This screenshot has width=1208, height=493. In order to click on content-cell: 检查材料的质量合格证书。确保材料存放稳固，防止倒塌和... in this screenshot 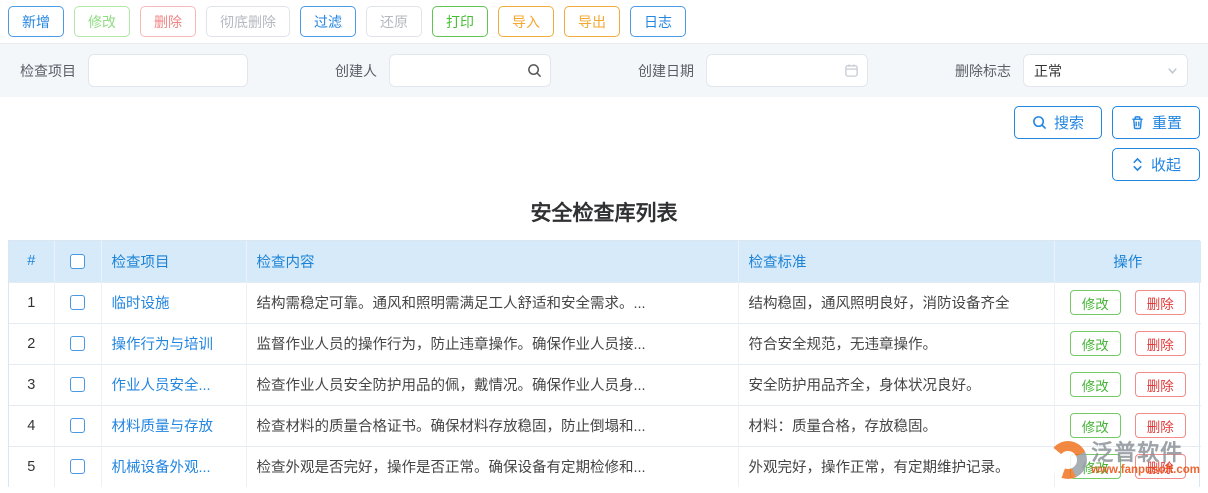, I will do `click(492, 425)`.